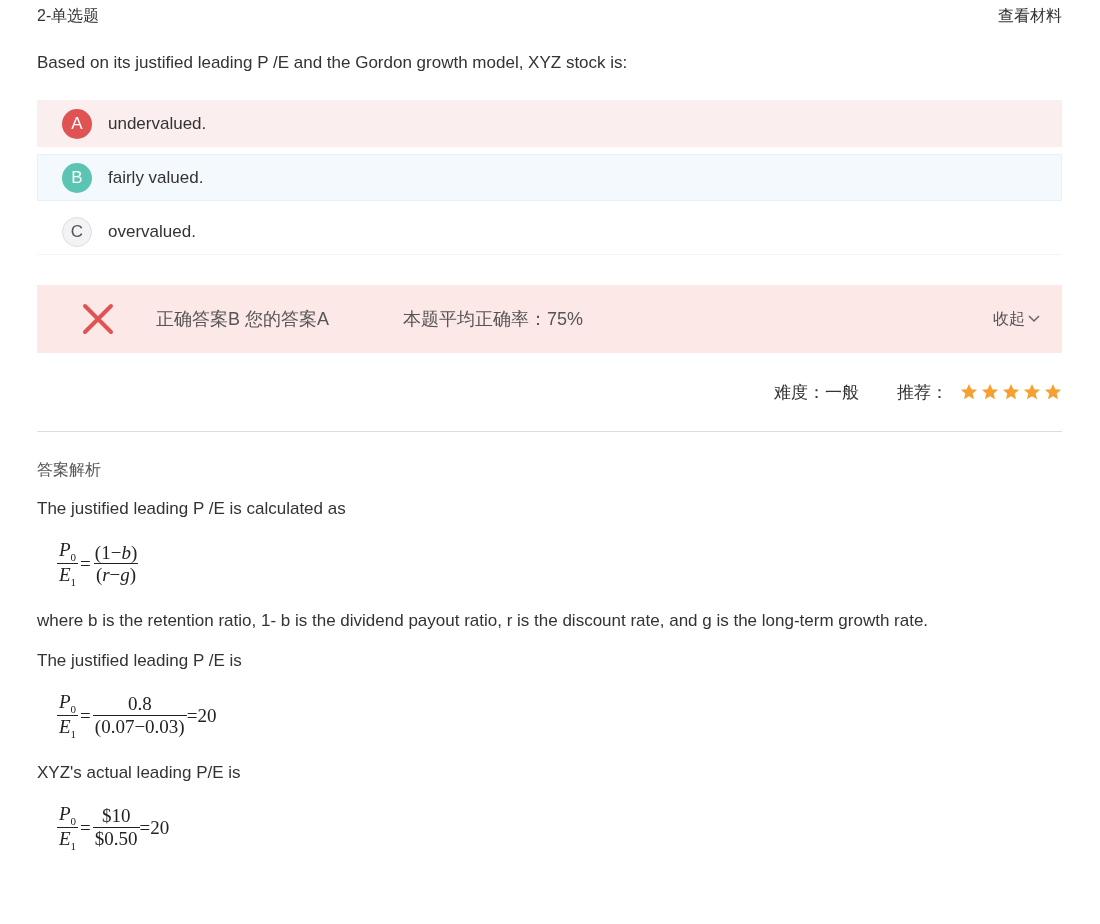  I want to click on option-letter: A, so click(77, 123).